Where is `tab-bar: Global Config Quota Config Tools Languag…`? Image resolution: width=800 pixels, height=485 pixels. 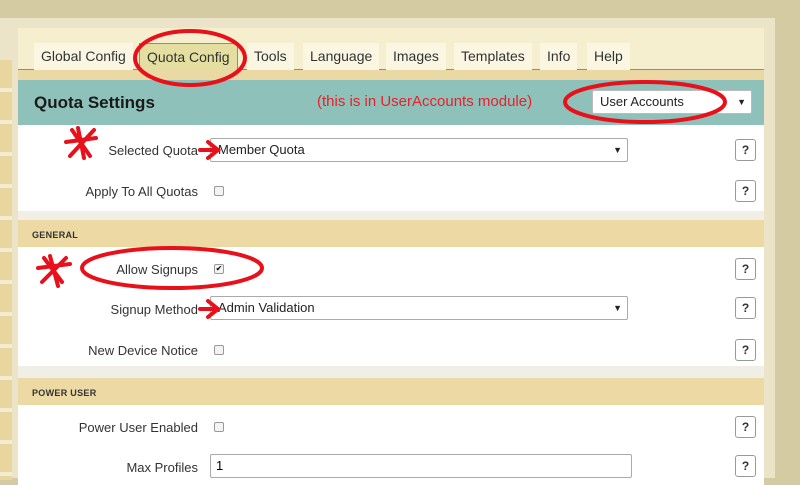
tab-bar: Global Config Quota Config Tools Languag… is located at coordinates (391, 49).